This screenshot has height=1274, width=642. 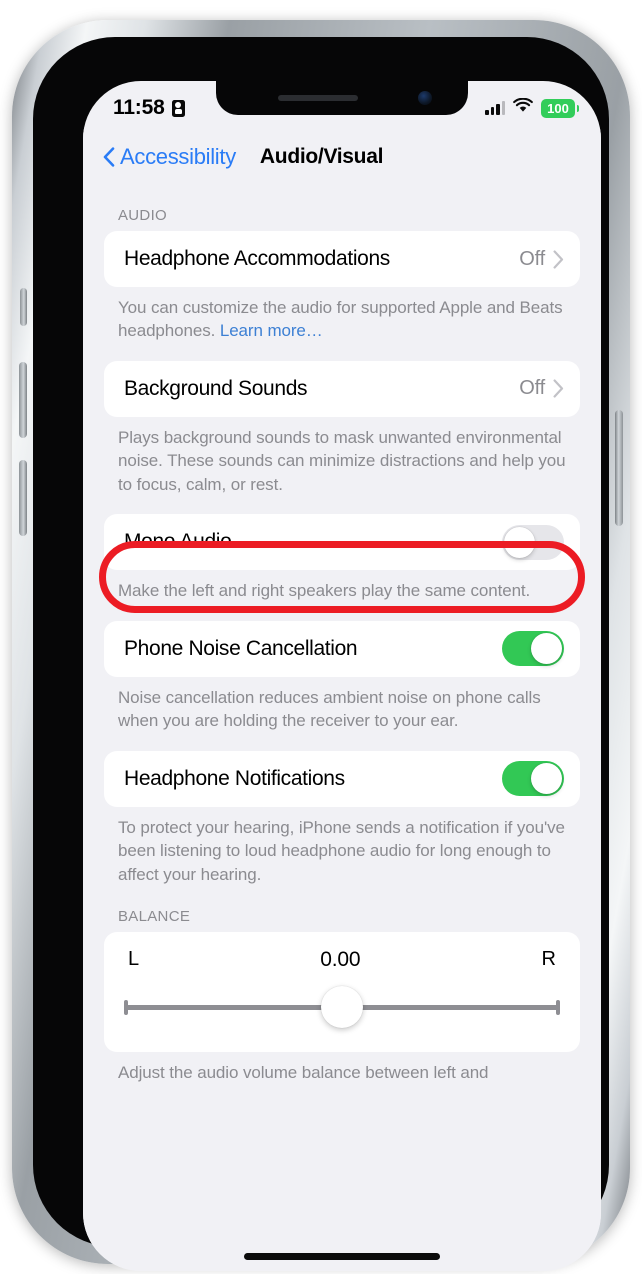 What do you see at coordinates (134, 959) in the screenshot?
I see `balance-left-label: L` at bounding box center [134, 959].